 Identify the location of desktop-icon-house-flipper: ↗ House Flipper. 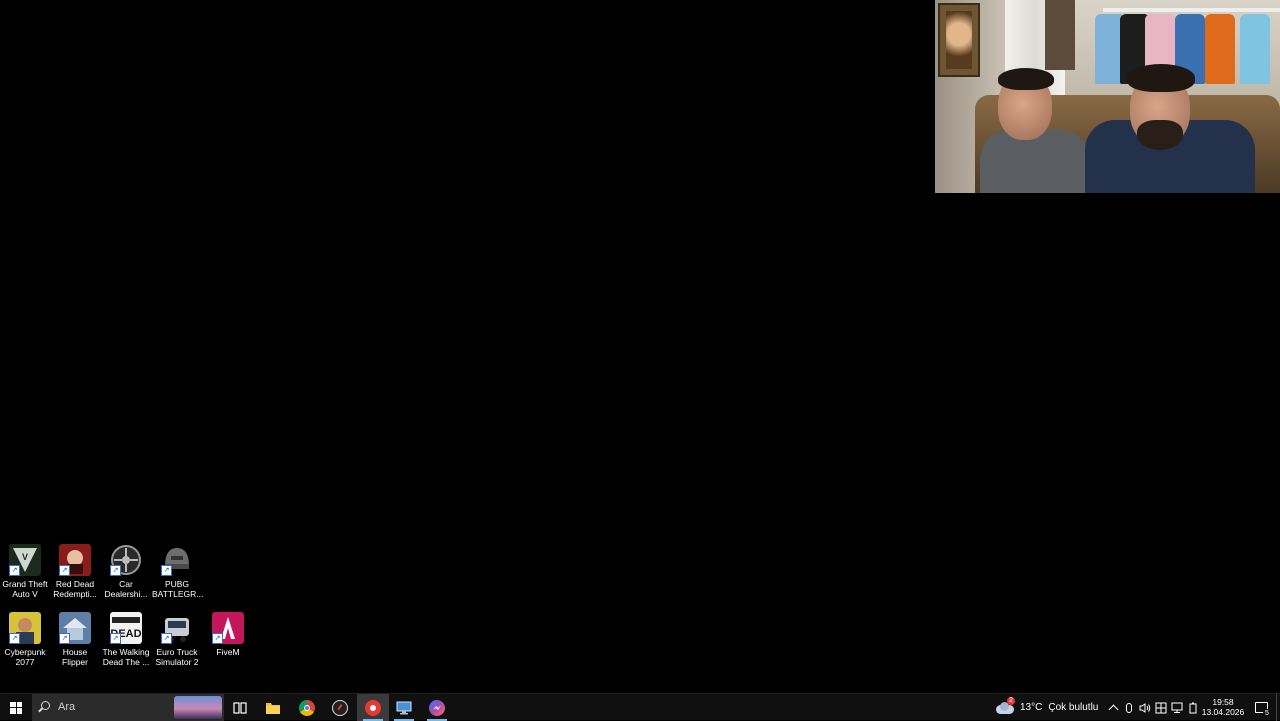
(75, 640).